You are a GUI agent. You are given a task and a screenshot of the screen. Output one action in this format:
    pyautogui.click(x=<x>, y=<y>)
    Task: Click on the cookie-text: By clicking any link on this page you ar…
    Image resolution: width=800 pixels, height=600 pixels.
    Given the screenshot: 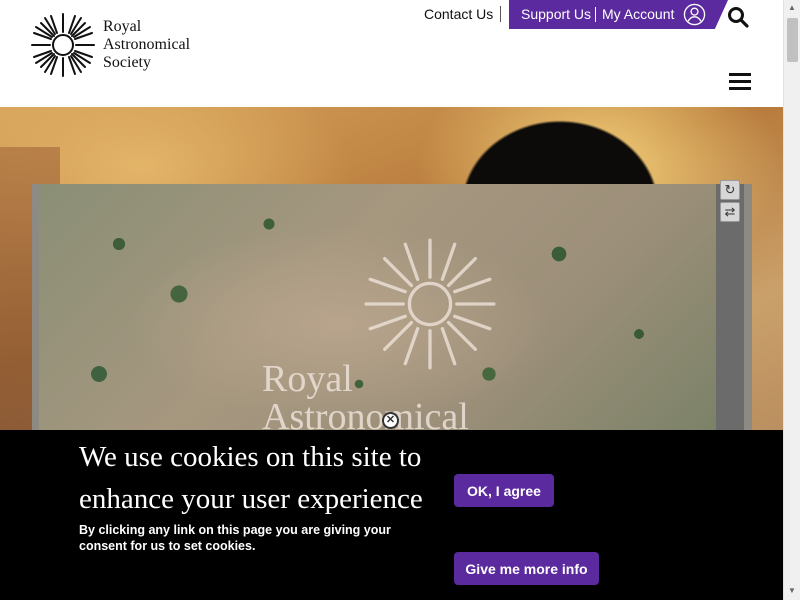 What is the action you would take?
    pyautogui.click(x=235, y=538)
    